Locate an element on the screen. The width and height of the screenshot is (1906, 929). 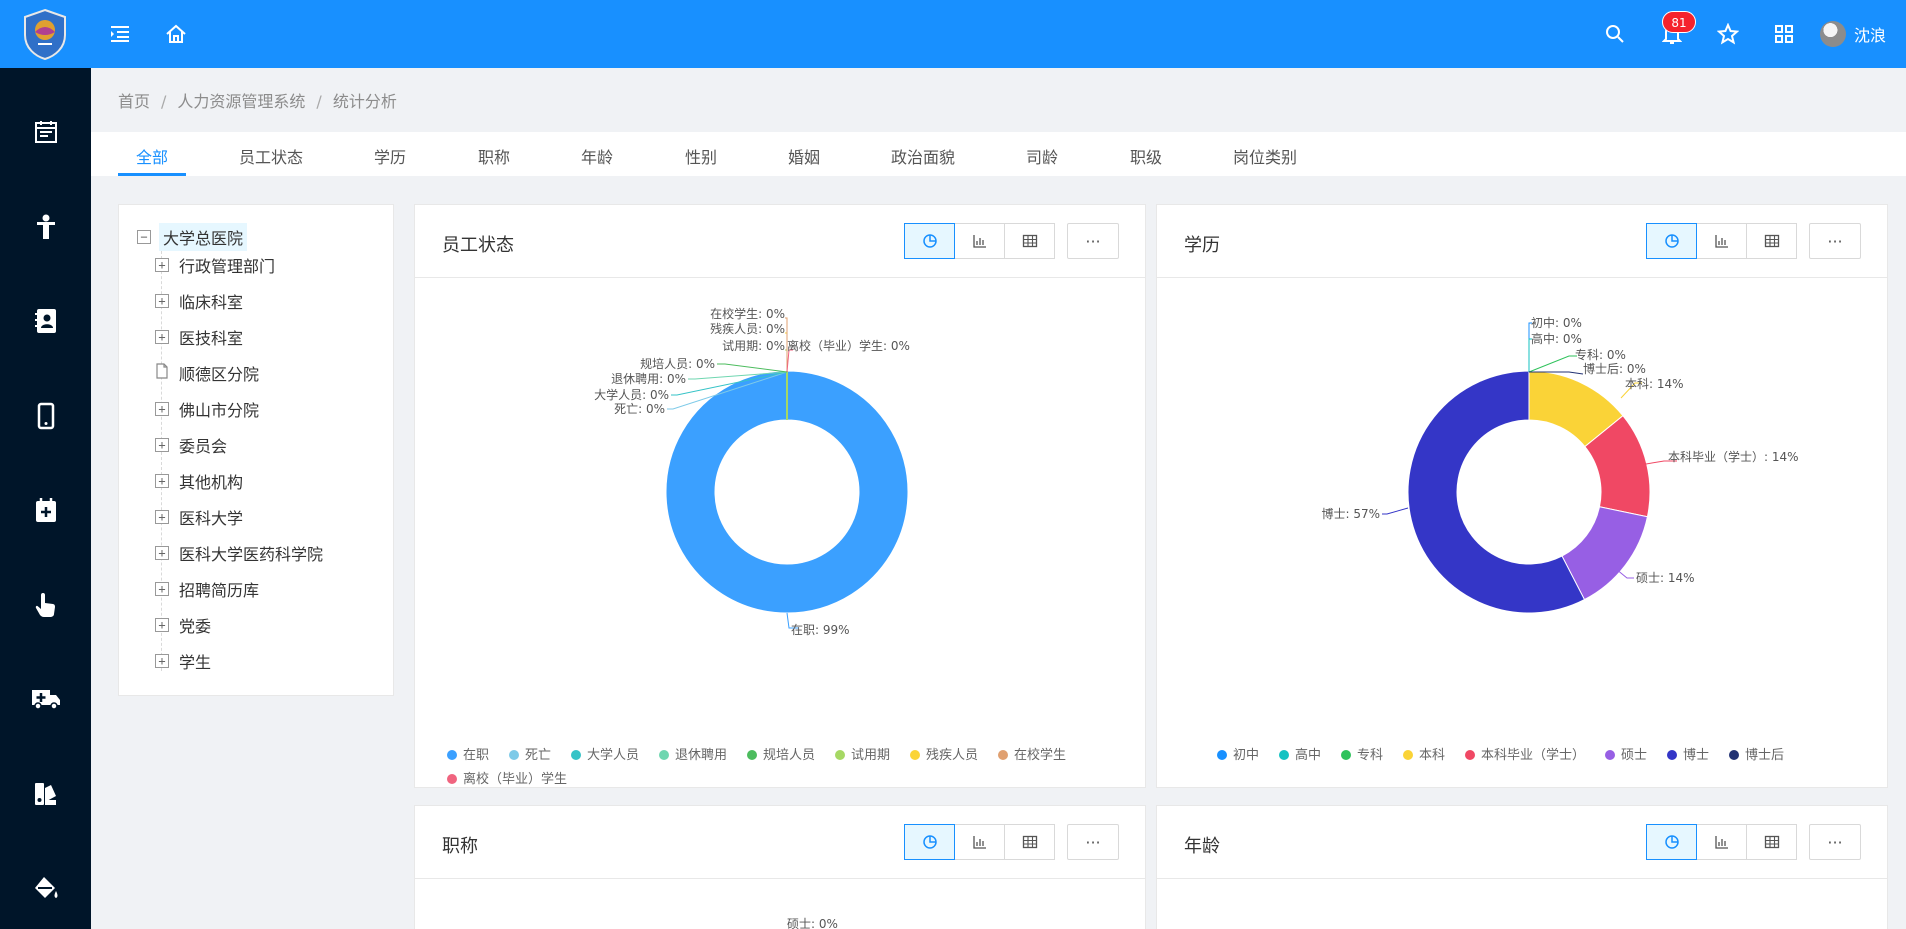
sidebar-mobile-icon is located at coordinates (46, 416).